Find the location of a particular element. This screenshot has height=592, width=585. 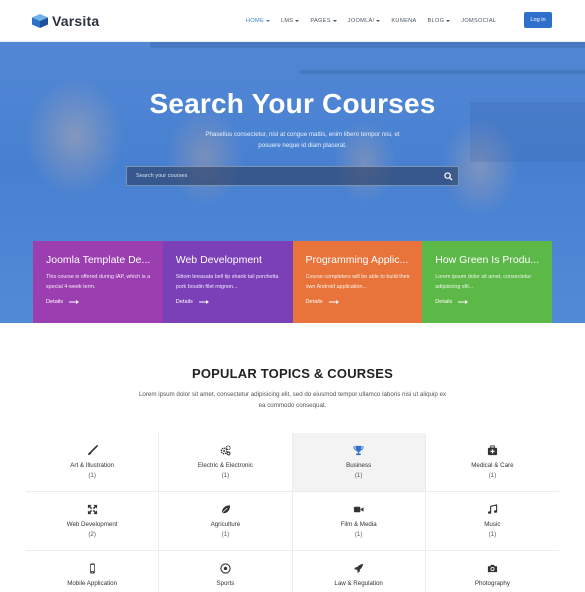

topic-label: Law & Regulation is located at coordinates (358, 583).